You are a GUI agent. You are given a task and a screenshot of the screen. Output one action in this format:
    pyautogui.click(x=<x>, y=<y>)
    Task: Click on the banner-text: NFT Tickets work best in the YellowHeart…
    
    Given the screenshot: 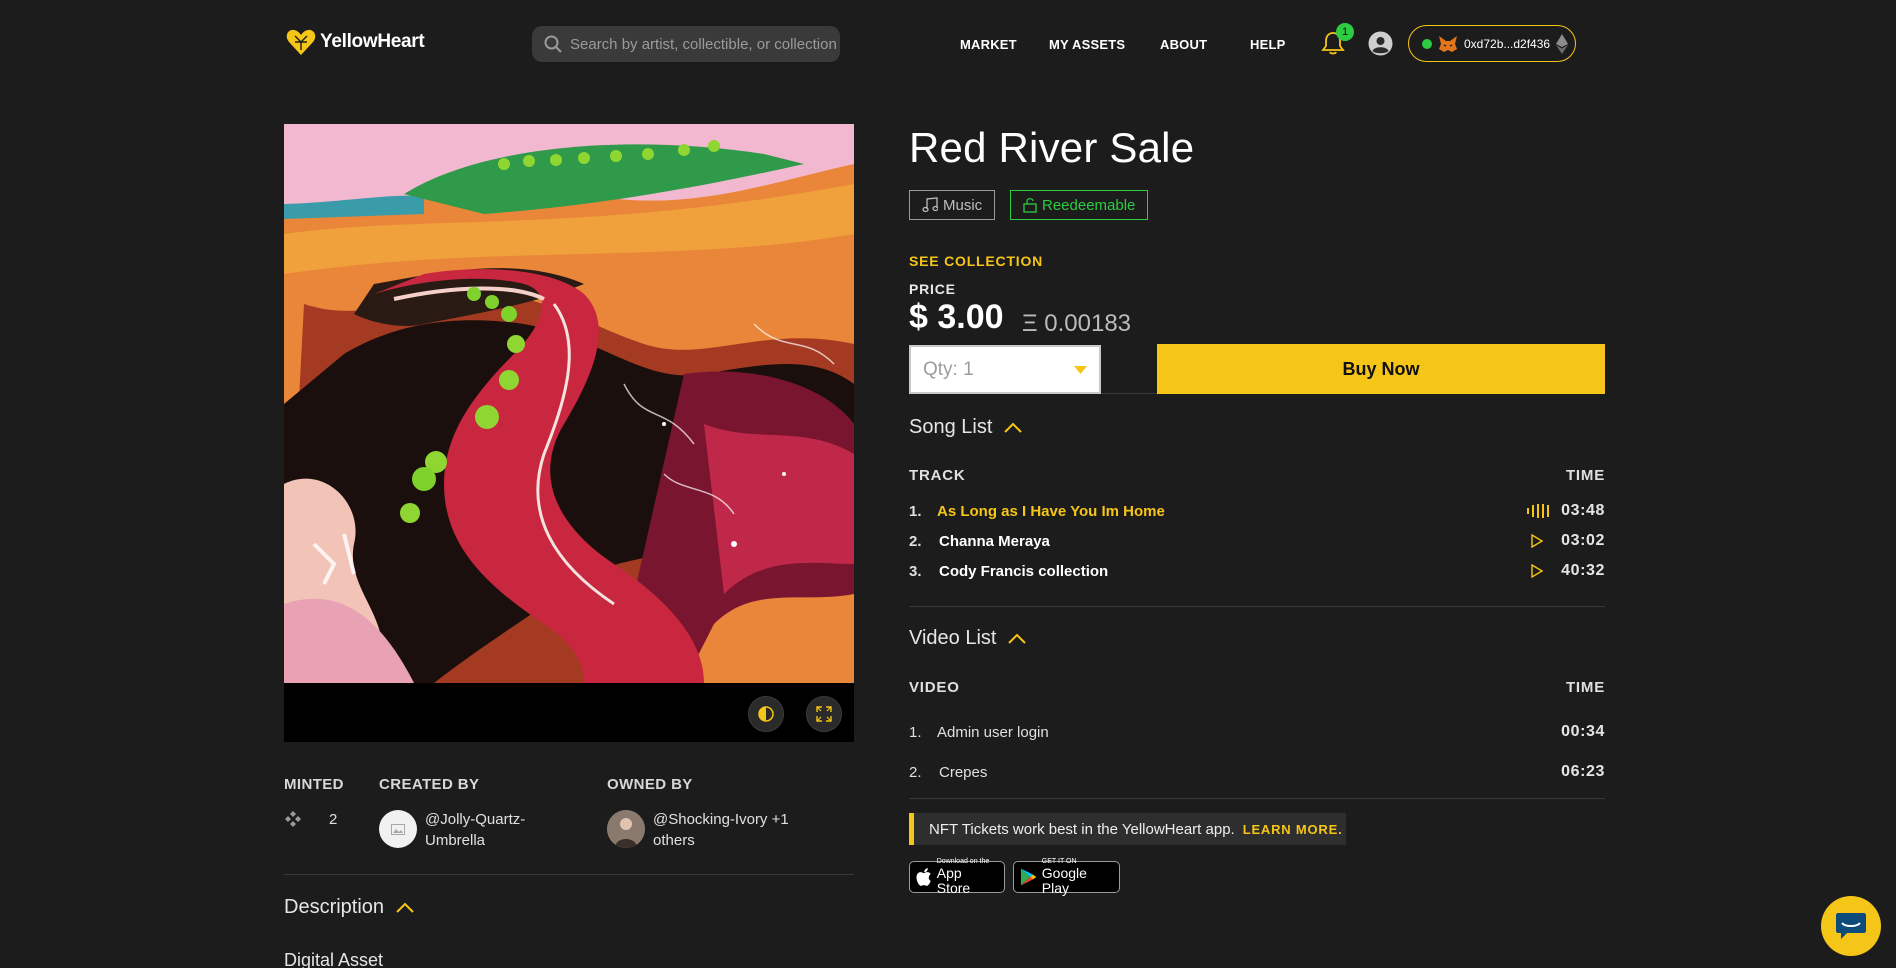 What is the action you would take?
    pyautogui.click(x=1082, y=829)
    